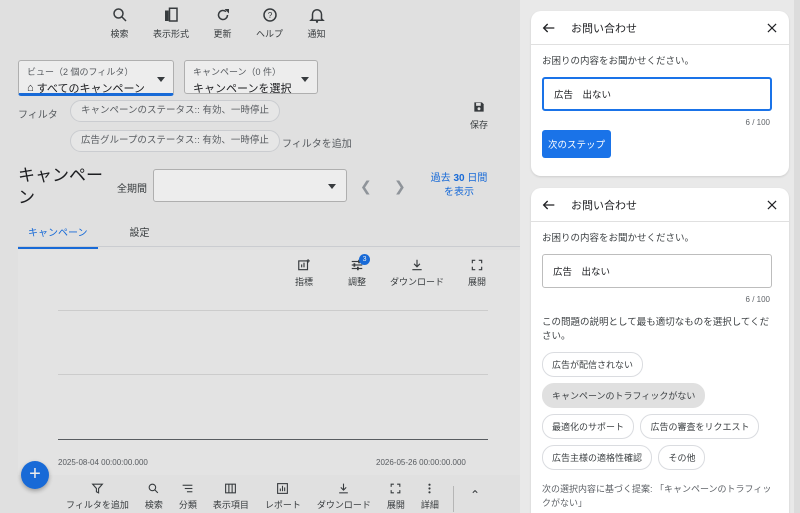 This screenshot has width=800, height=513. What do you see at coordinates (58, 234) in the screenshot?
I see `tab-campaigns: キャンペーン` at bounding box center [58, 234].